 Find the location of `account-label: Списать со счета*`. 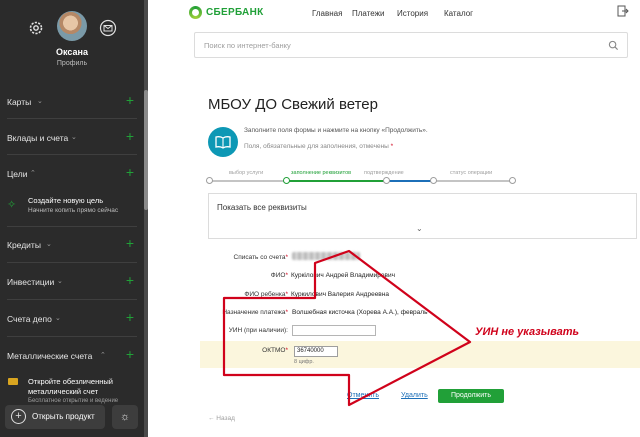

account-label: Списать со счета* is located at coordinates (261, 257).